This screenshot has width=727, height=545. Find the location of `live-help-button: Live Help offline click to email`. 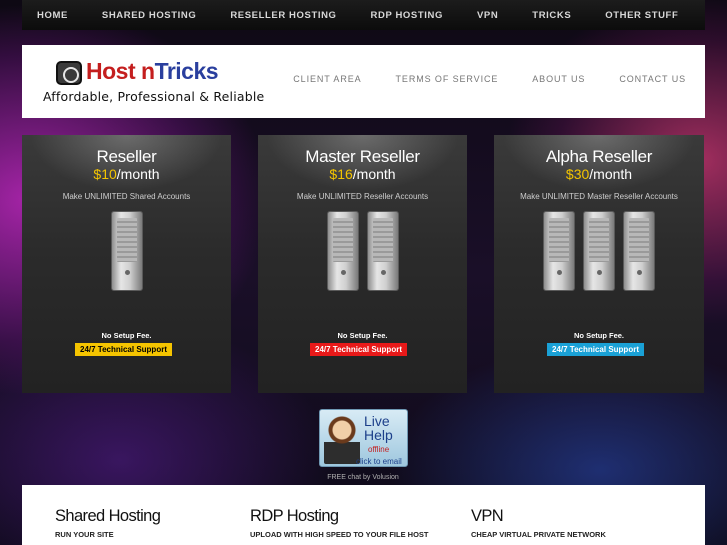

live-help-button: Live Help offline click to email is located at coordinates (363, 438).